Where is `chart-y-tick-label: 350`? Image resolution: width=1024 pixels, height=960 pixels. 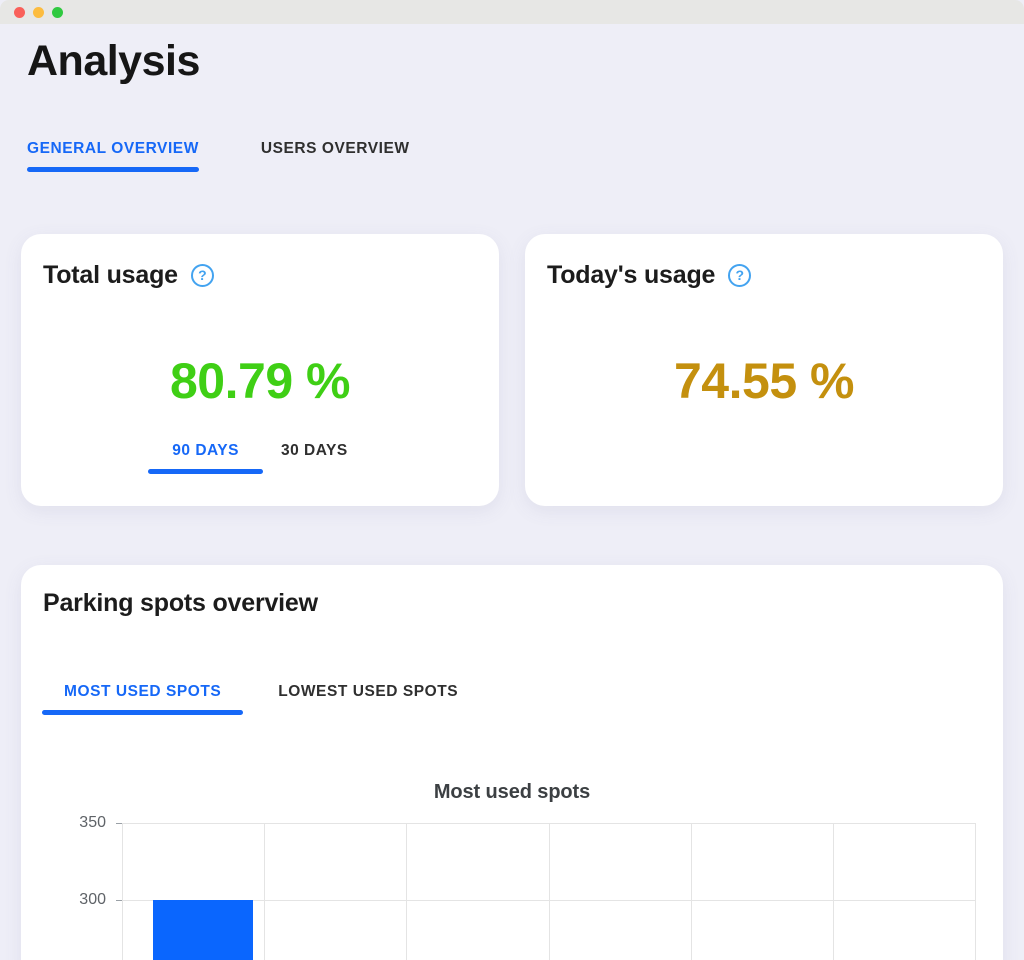 chart-y-tick-label: 350 is located at coordinates (92, 822).